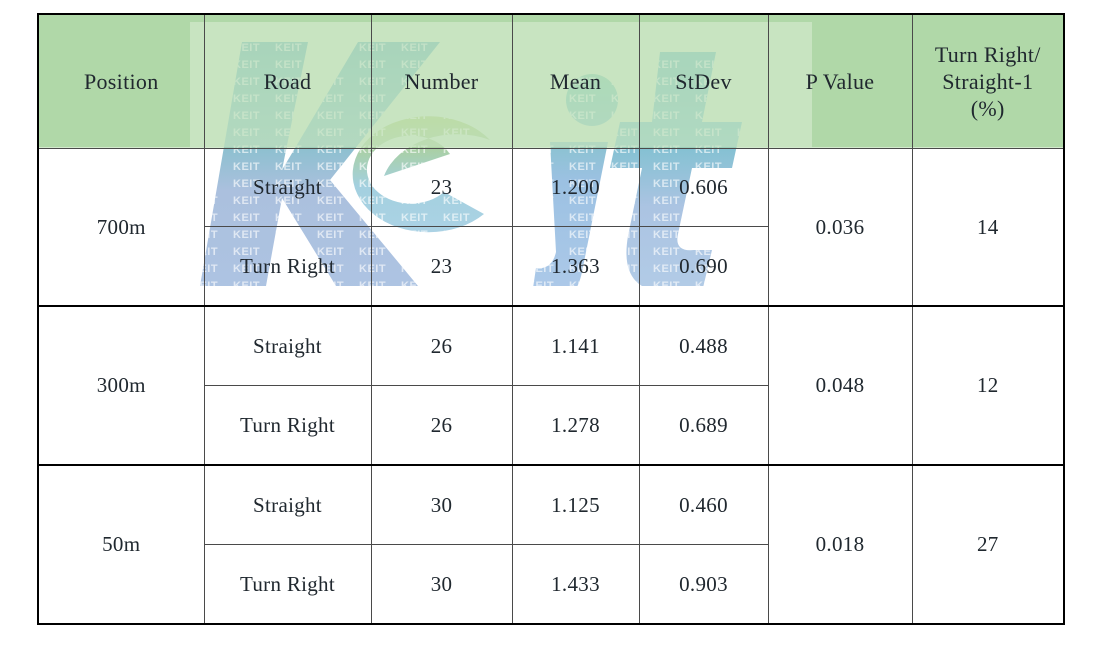 The width and height of the screenshot is (1099, 672). Describe the element at coordinates (840, 385) in the screenshot. I see `cell-p-value: 0.048` at that location.